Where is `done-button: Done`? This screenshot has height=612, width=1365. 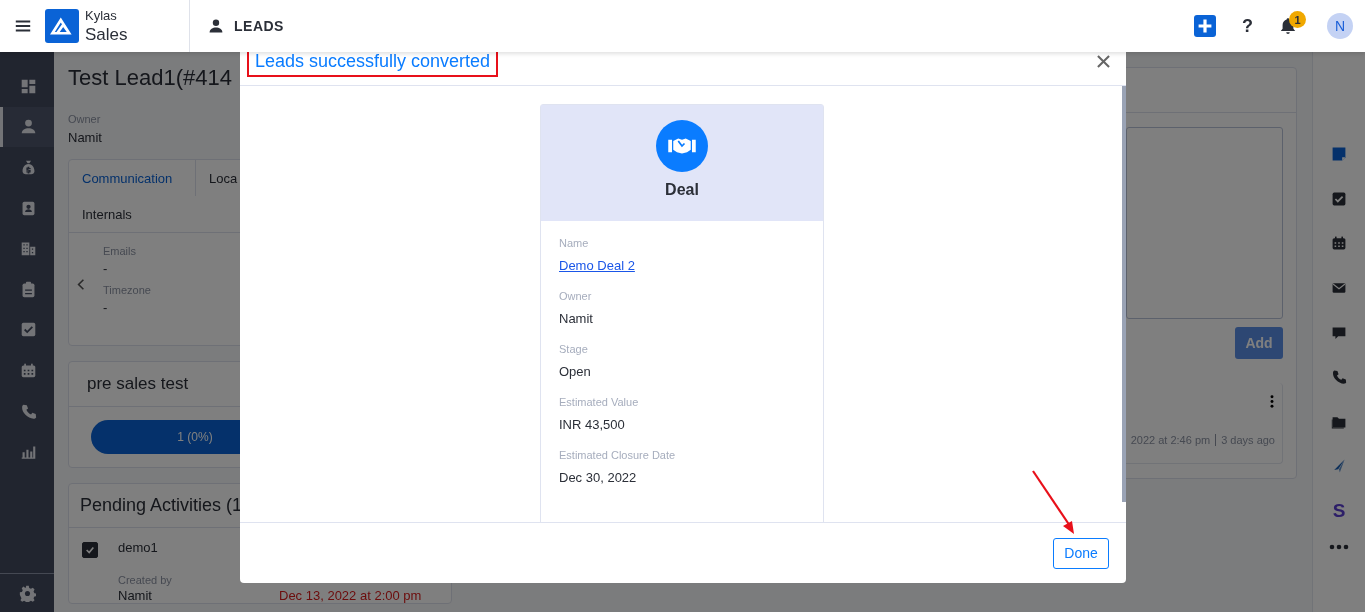
done-button: Done is located at coordinates (1081, 553).